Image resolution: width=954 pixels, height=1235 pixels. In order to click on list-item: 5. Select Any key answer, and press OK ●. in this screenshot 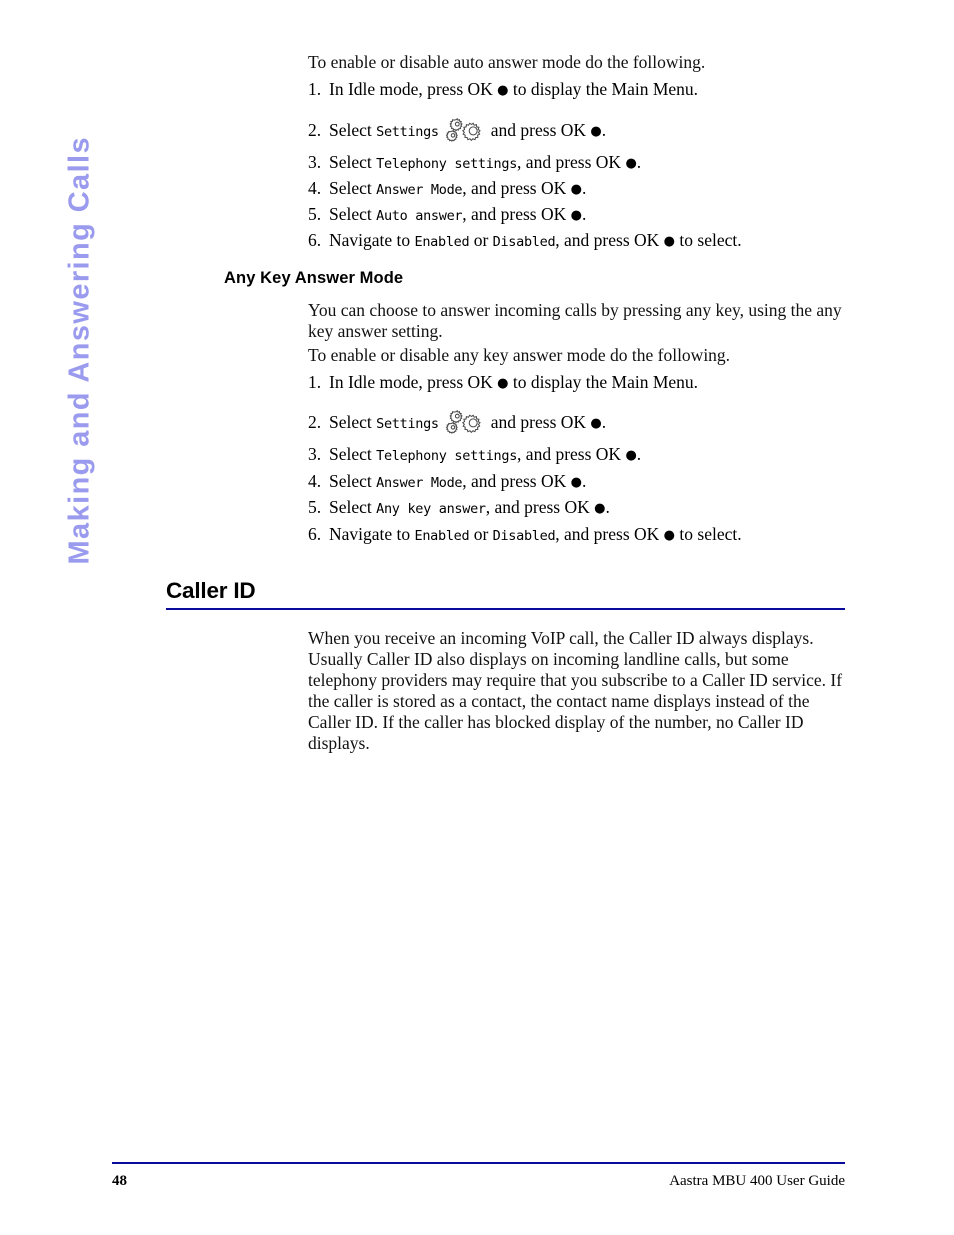, I will do `click(588, 508)`.